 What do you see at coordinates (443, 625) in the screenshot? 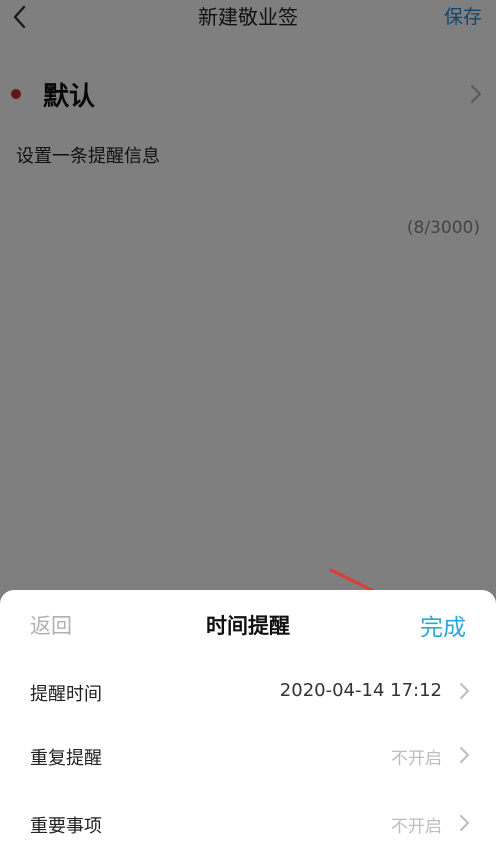
I see `done-button: 完成` at bounding box center [443, 625].